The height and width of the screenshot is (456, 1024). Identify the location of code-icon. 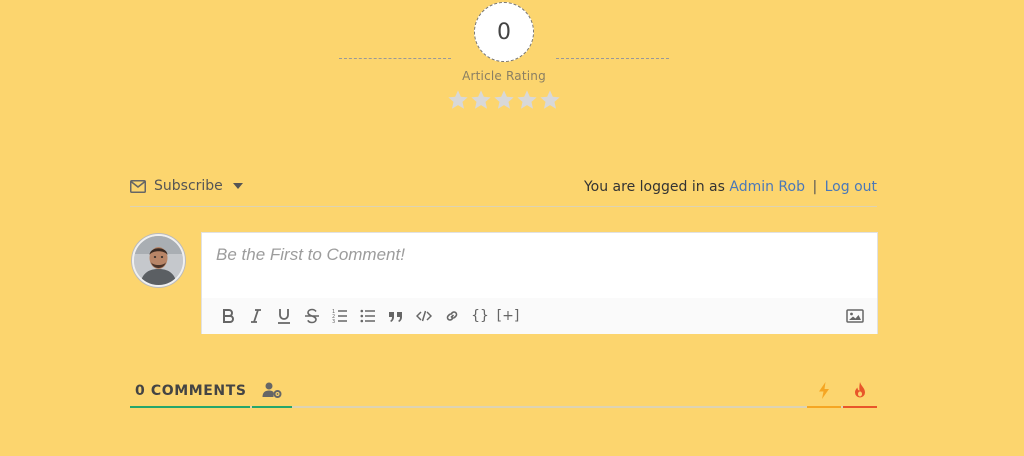
(424, 316).